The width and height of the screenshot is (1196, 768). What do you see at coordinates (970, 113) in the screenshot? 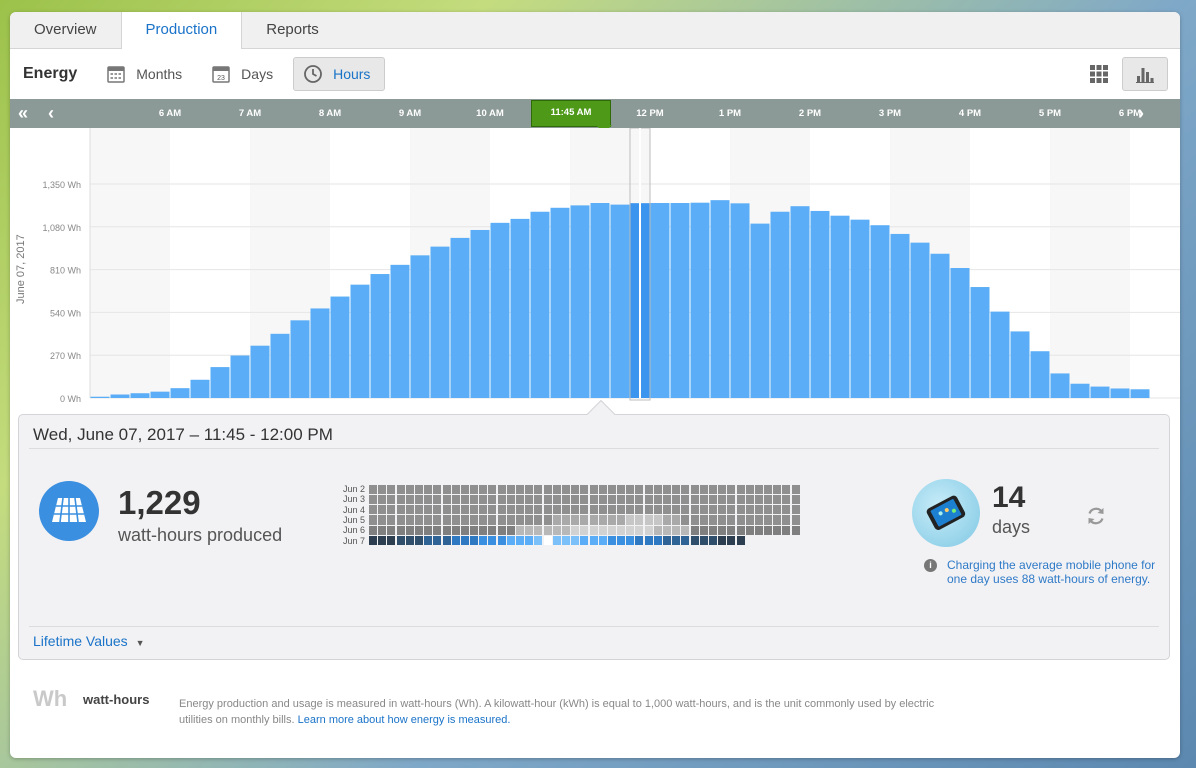
I see `time-label: 4 PM` at bounding box center [970, 113].